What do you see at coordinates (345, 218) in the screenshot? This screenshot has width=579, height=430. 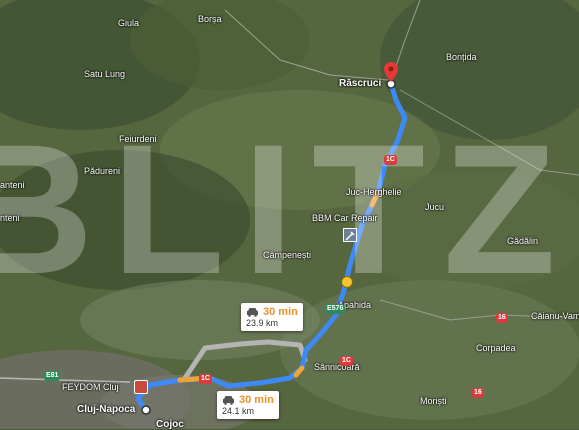 I see `poi-label: BBM Car Repair` at bounding box center [345, 218].